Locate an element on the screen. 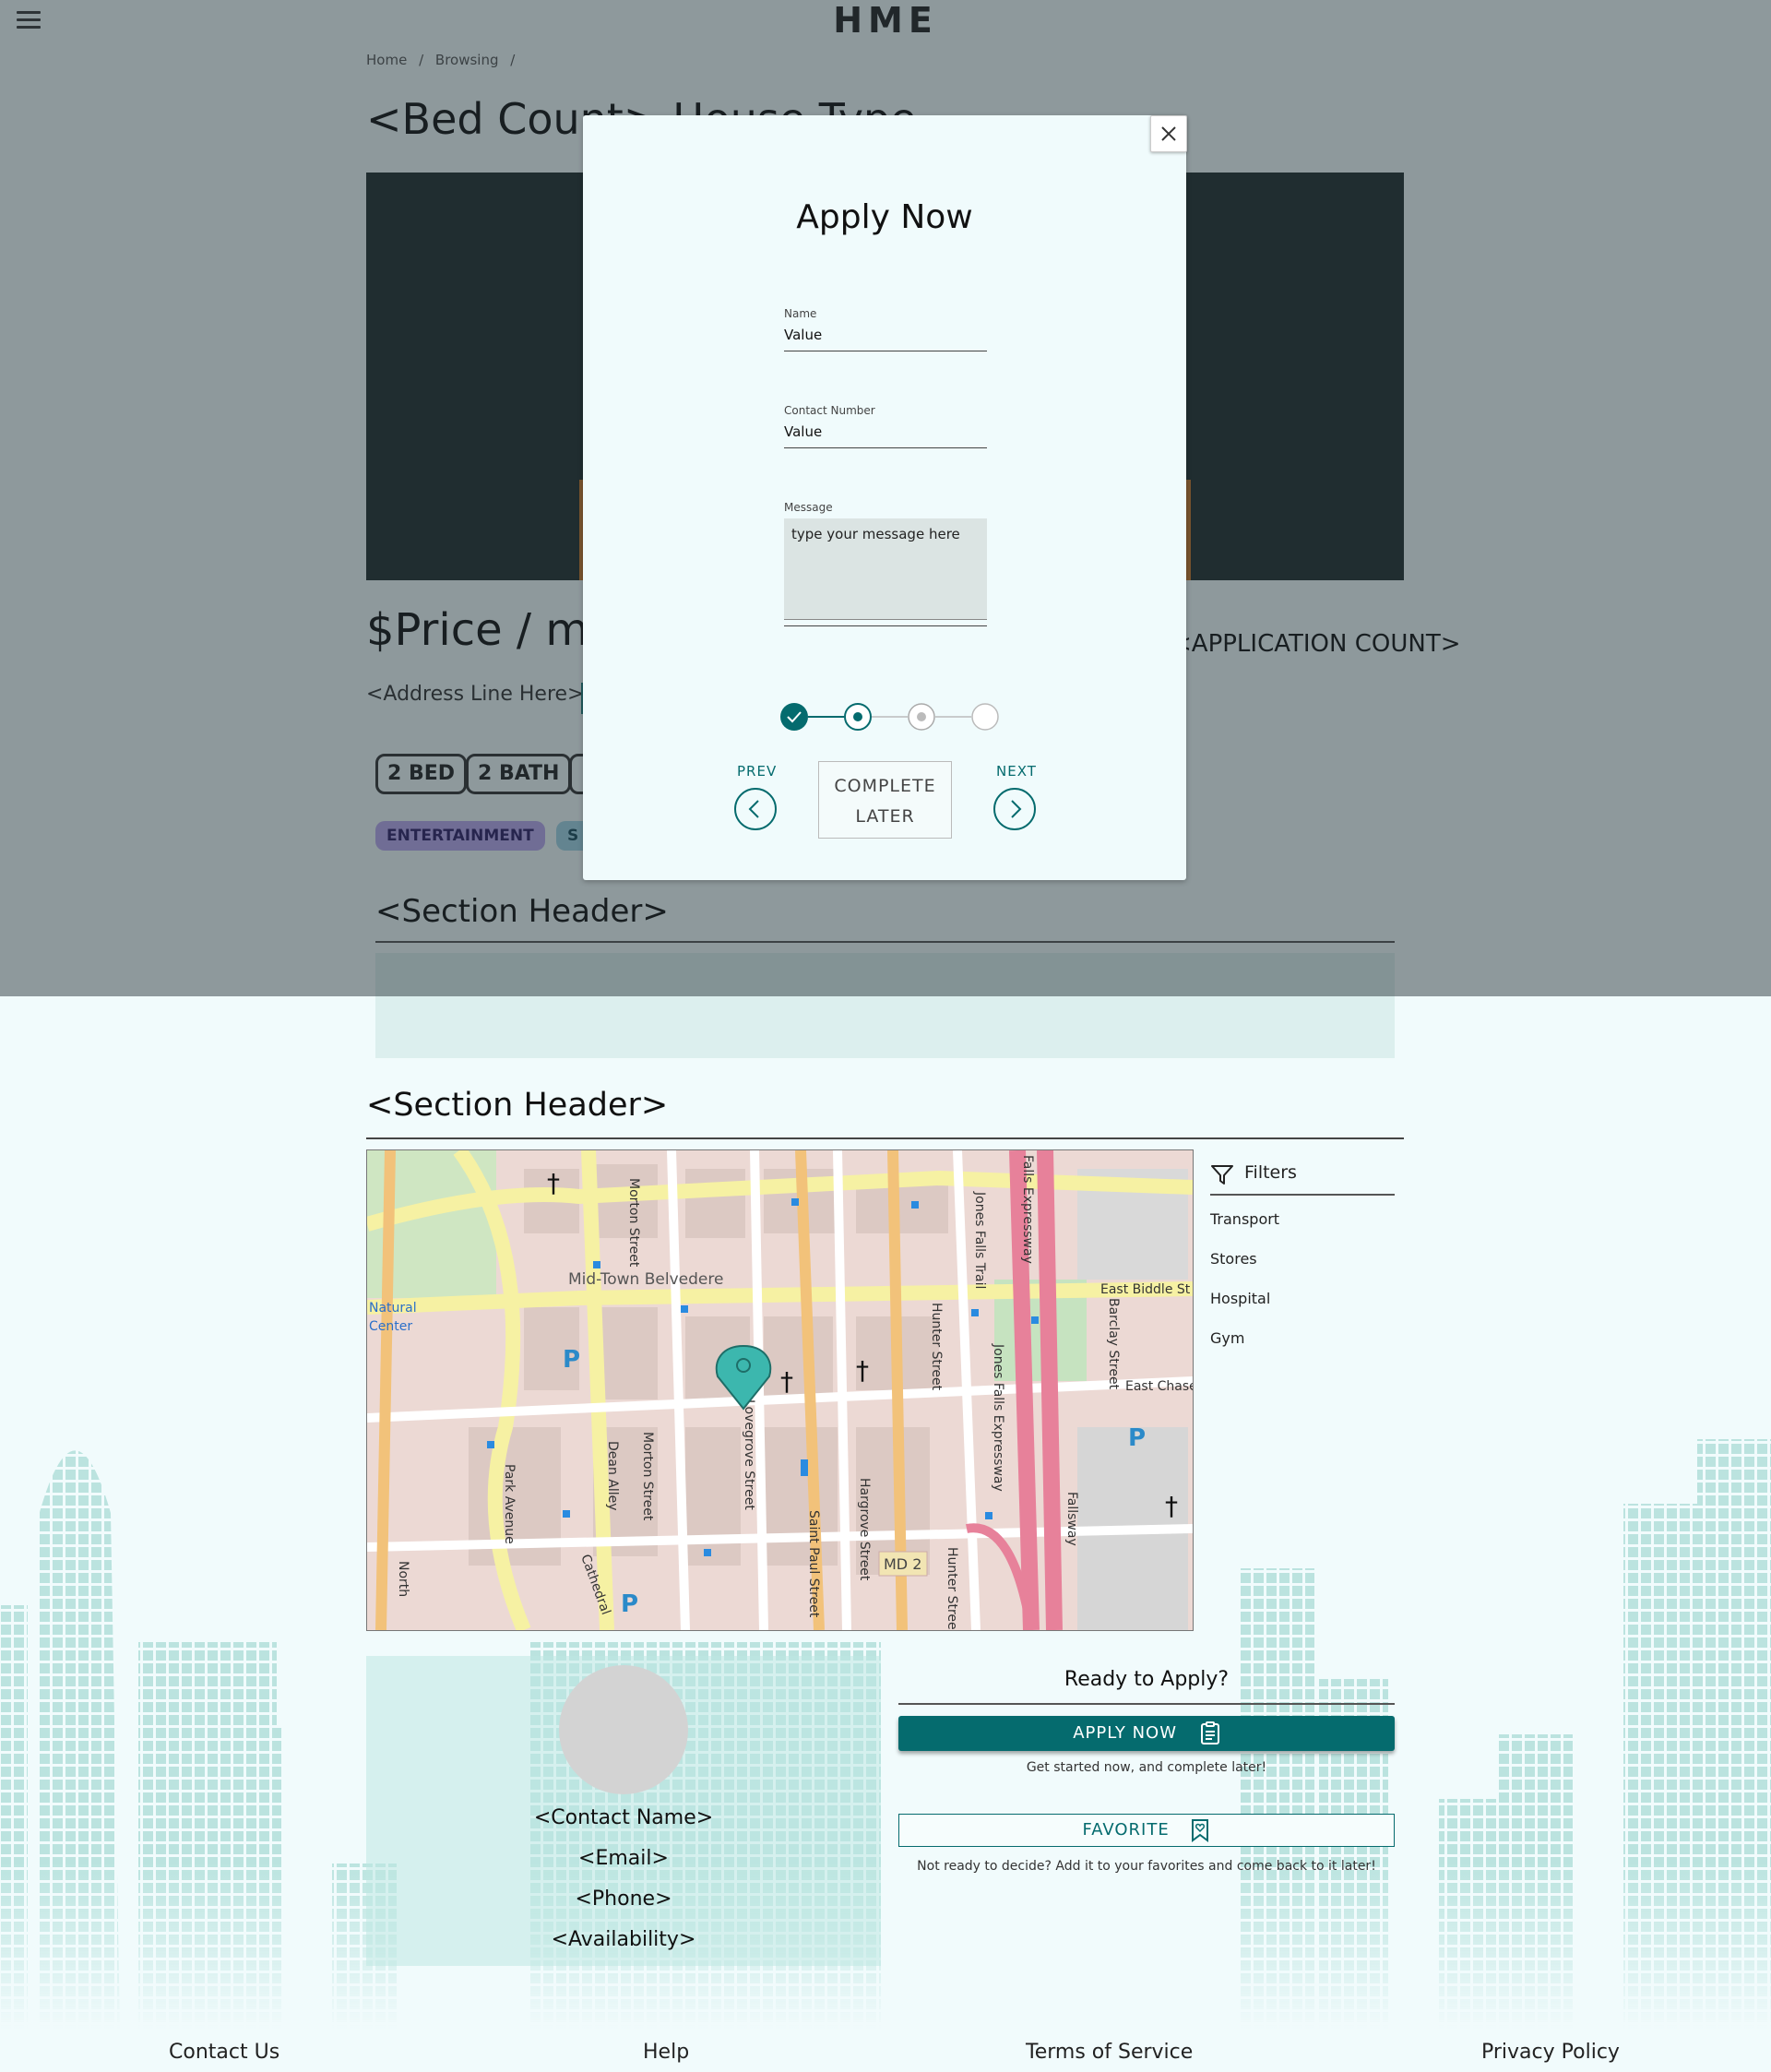 The image size is (1771, 2072). prev-label: PREV is located at coordinates (757, 772).